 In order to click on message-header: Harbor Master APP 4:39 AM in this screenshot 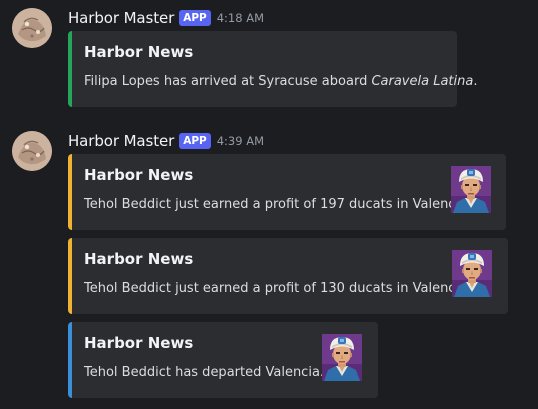, I will do `click(166, 141)`.